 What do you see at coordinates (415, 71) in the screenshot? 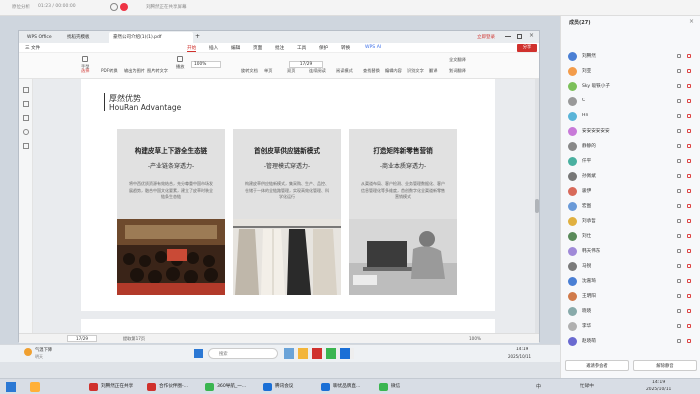
I see `ocr-button: 识别文字` at bounding box center [415, 71].